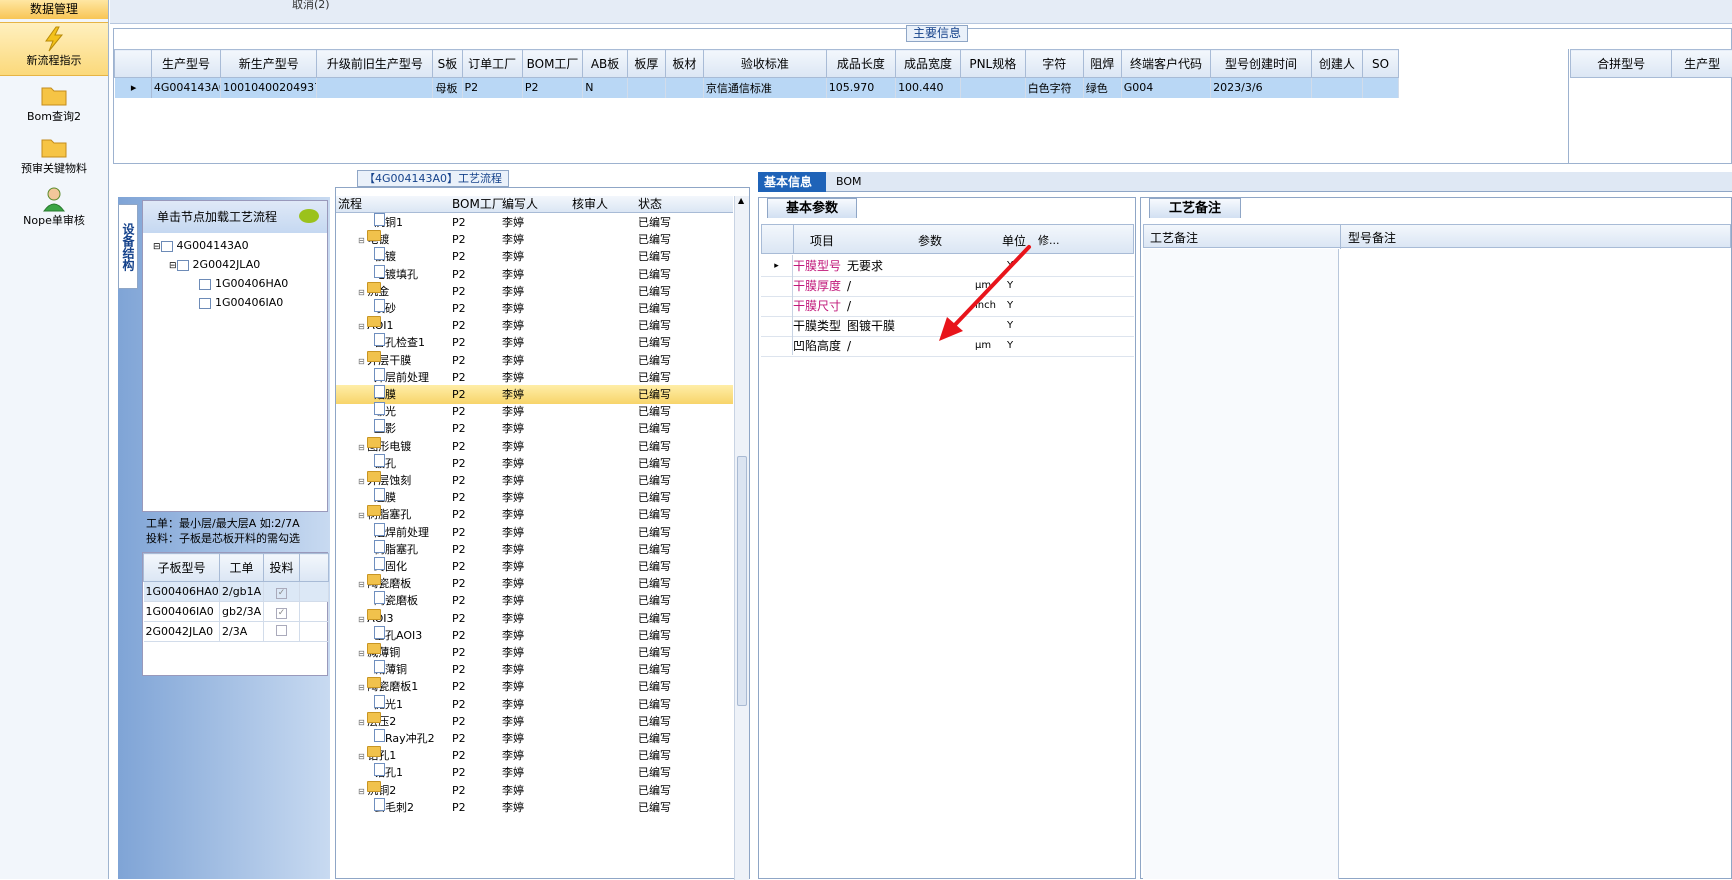 This screenshot has width=1732, height=880. What do you see at coordinates (1102, 87) in the screenshot?
I see `table-cell: 绿色` at bounding box center [1102, 87].